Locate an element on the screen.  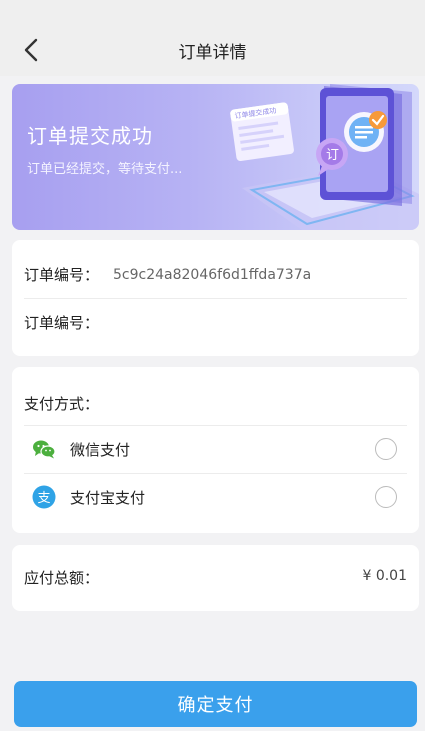
page-title: 订单详情 is located at coordinates (212, 53).